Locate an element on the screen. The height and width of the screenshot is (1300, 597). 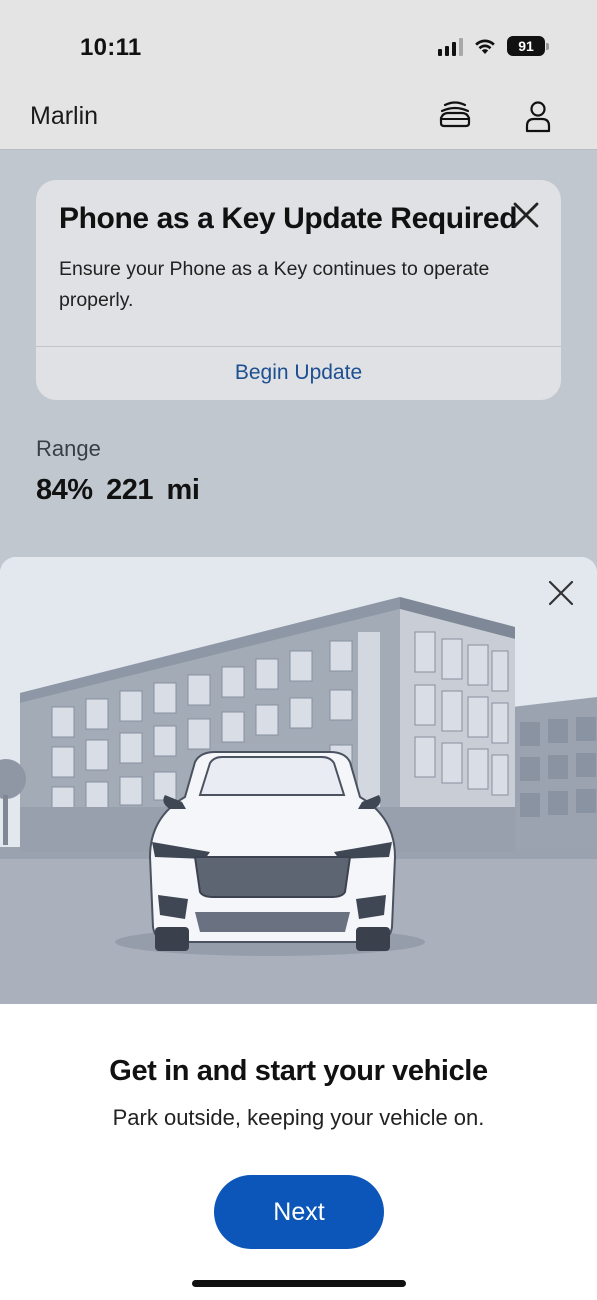
sheet-subtext: Park outside, keeping your vehicle on. is located at coordinates (298, 1117).